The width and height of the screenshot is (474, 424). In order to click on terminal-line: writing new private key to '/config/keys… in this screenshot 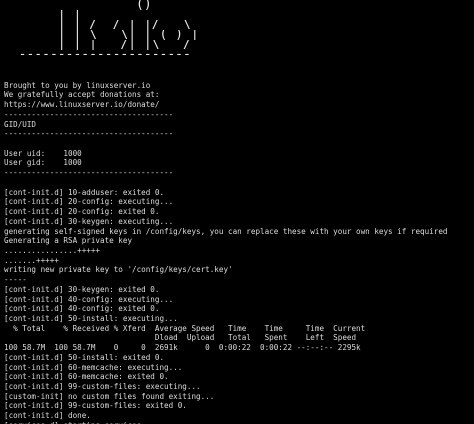, I will do `click(118, 270)`.